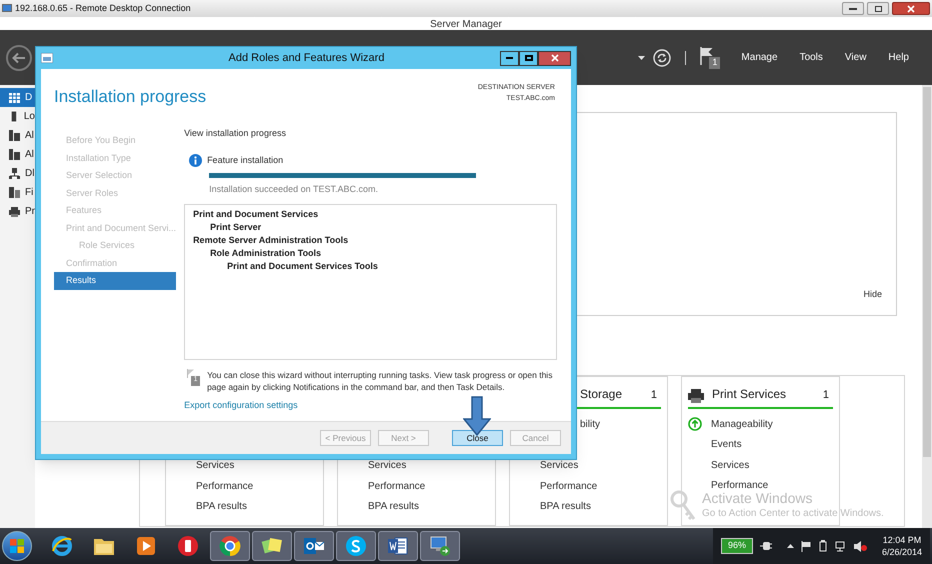 Image resolution: width=932 pixels, height=564 pixels. I want to click on note-text: You can close this wizard without interrupting running tasks. View task progress or open this page again by clicking Notifications in the command bar, and then Task Details., so click(380, 380).